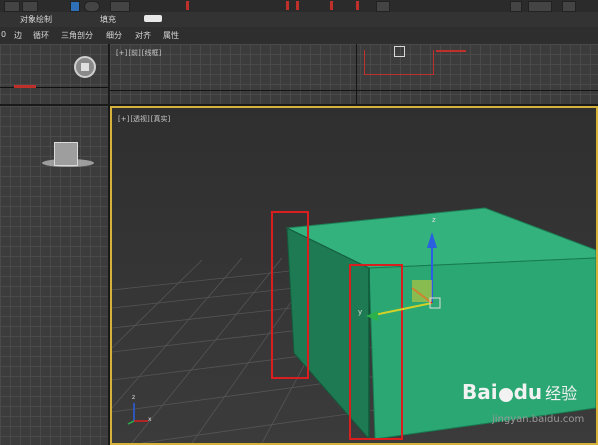  I want to click on tool-subdivide: 细分, so click(114, 35).